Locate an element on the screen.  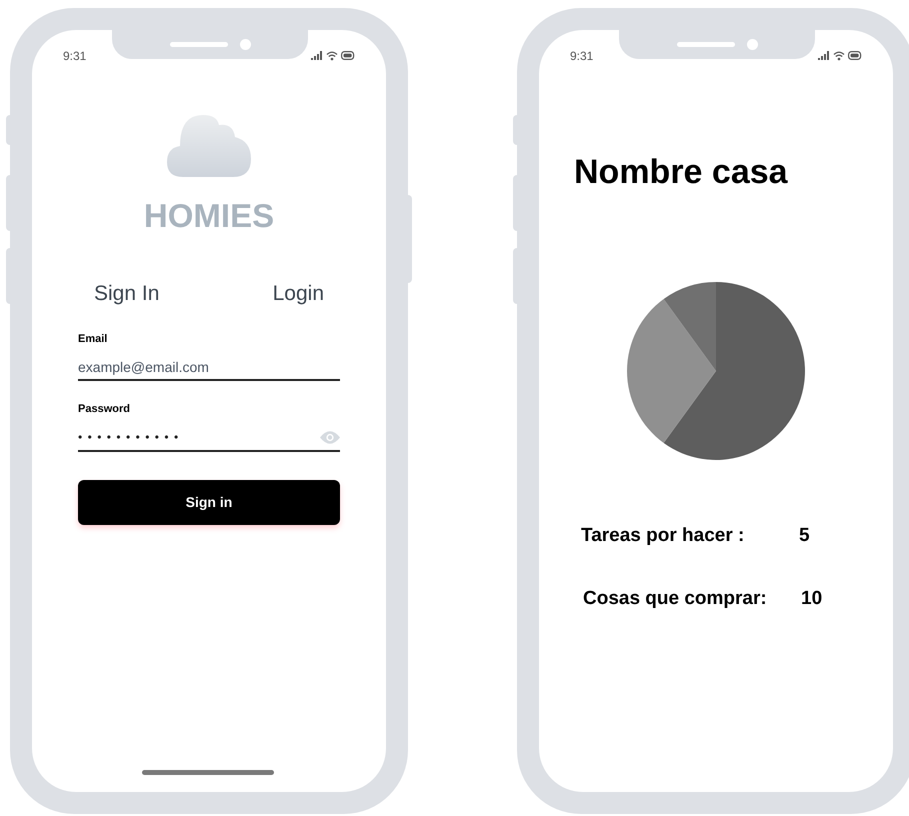
password-field: ••••••••••• is located at coordinates (209, 438).